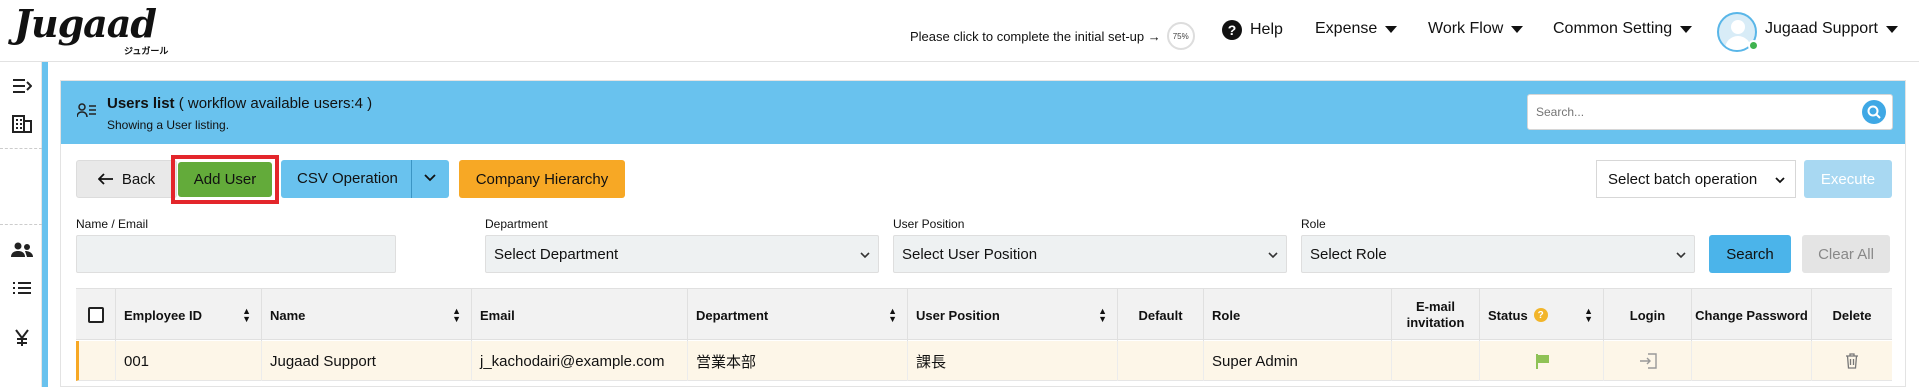 Image resolution: width=1919 pixels, height=387 pixels. Describe the element at coordinates (1346, 28) in the screenshot. I see `nav-expense-label: Expense` at that location.